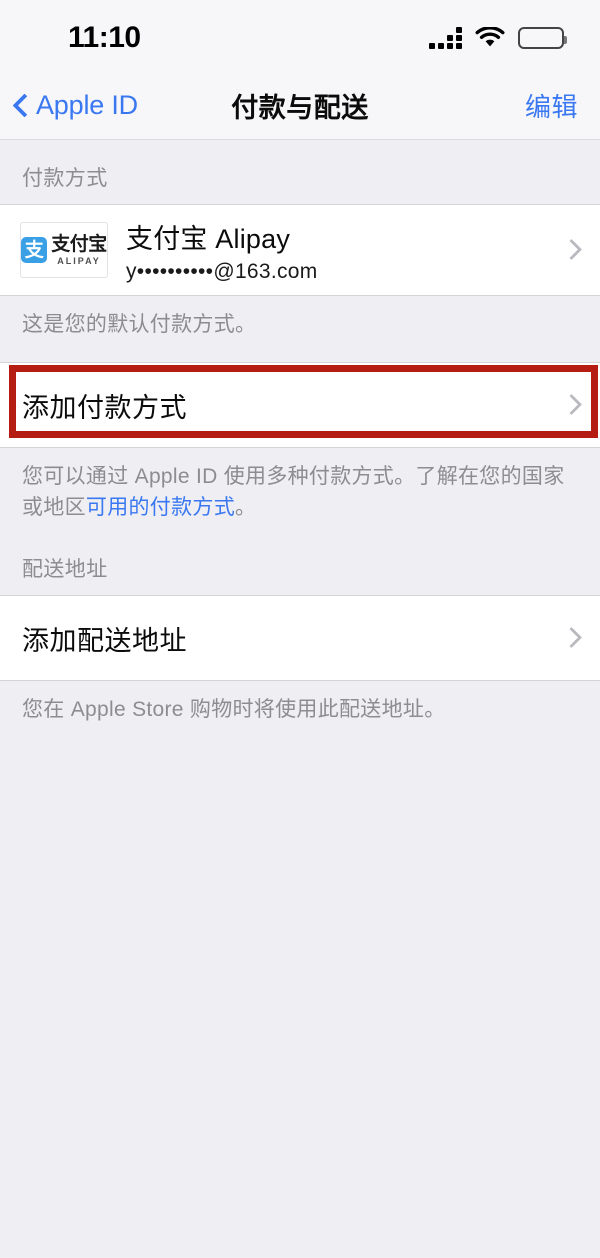  Describe the element at coordinates (300, 106) in the screenshot. I see `navigation-bar: Apple ID 付款与配送 编辑` at that location.